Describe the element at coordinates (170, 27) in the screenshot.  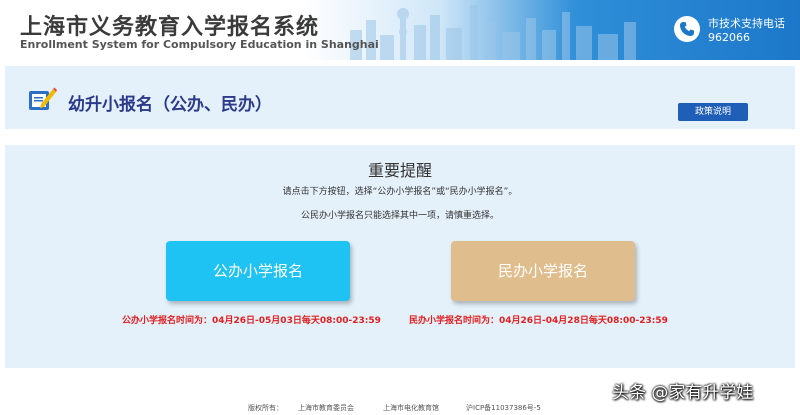
I see `system-title: 上海市义务教育入学报名系统` at that location.